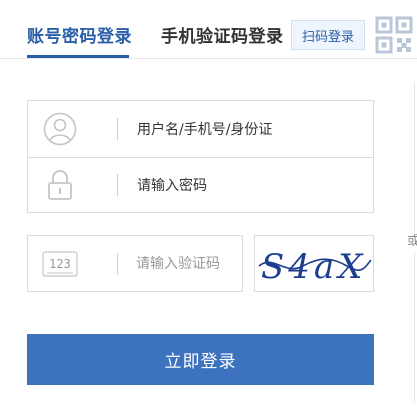  Describe the element at coordinates (414, 157) in the screenshot. I see `right-divider` at that location.